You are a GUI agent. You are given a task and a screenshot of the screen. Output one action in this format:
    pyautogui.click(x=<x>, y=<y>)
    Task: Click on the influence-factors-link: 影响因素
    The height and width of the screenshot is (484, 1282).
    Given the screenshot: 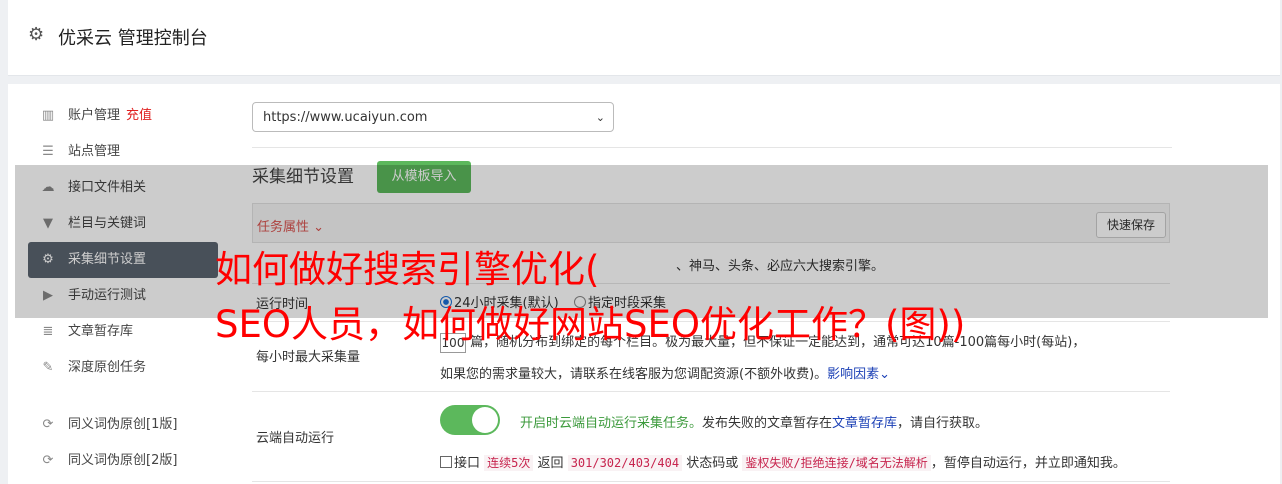 What is the action you would take?
    pyautogui.click(x=853, y=374)
    